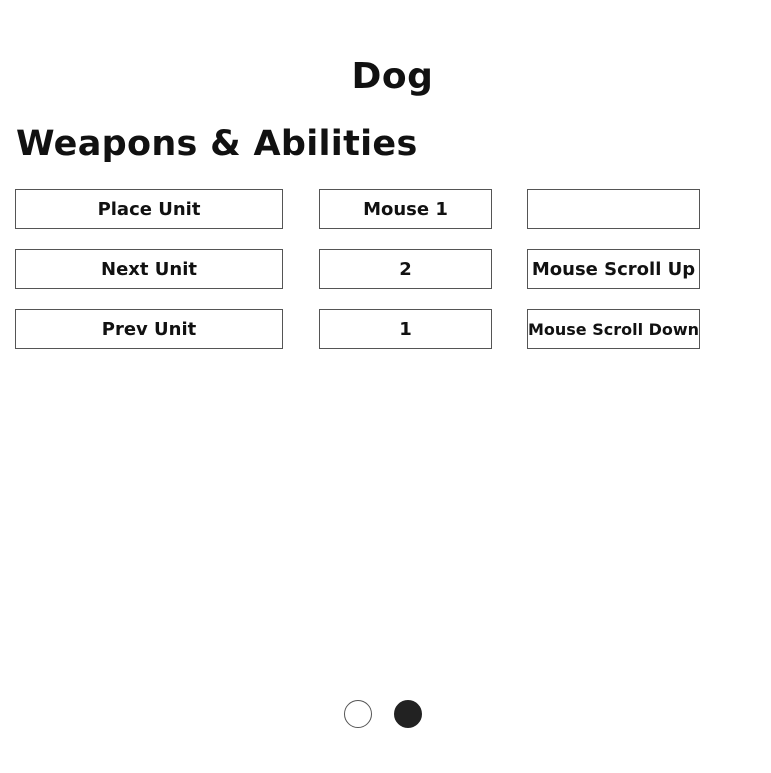 Image resolution: width=771 pixels, height=773 pixels. Describe the element at coordinates (405, 269) in the screenshot. I see `primary-key-next-unit: 2` at that location.